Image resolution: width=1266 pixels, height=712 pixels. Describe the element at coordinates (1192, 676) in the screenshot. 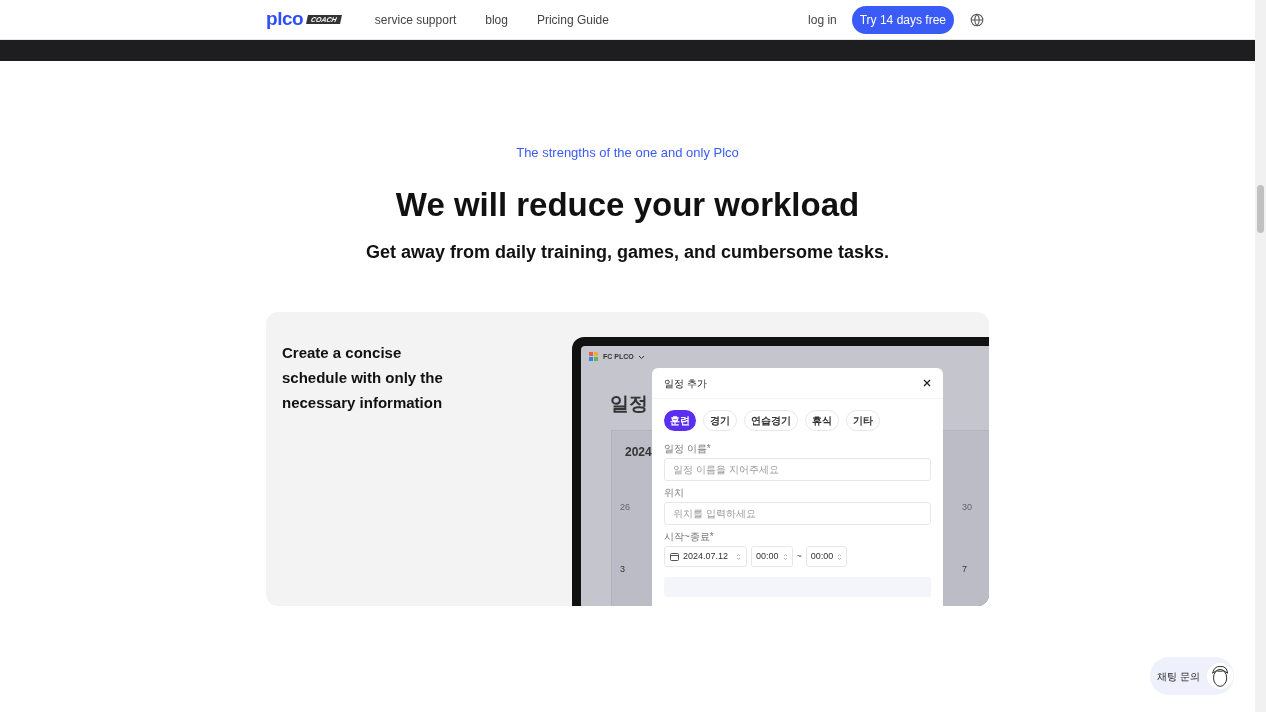

I see `chat-button: 채팅 문의` at that location.